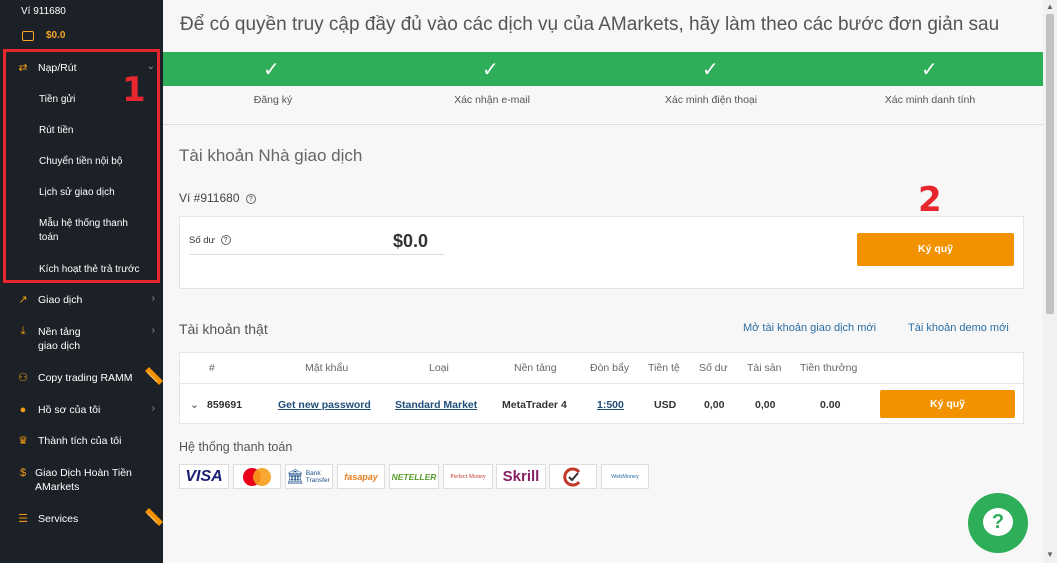 This screenshot has height=563, width=1057. I want to click on trophy-icon: ♛, so click(23, 441).